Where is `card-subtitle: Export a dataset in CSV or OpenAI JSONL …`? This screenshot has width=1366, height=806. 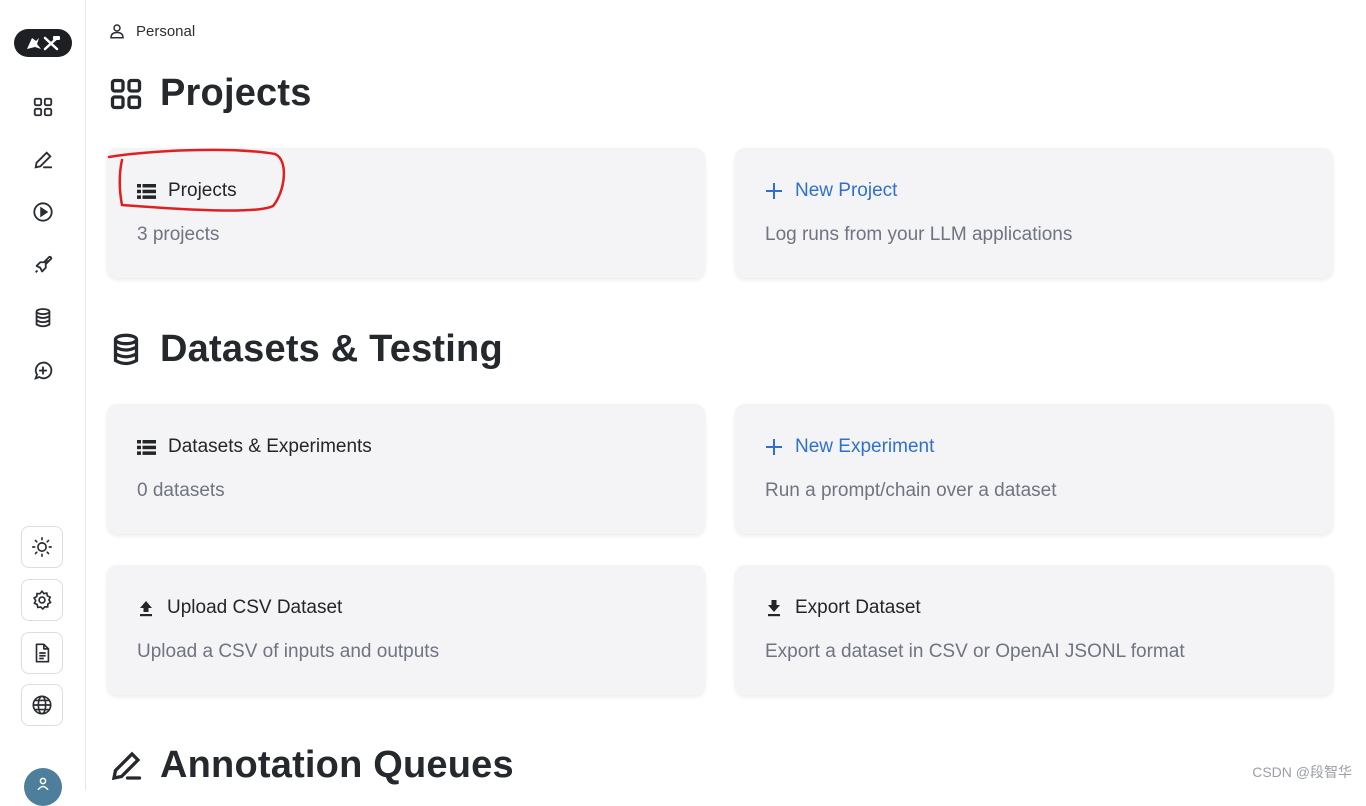 card-subtitle: Export a dataset in CSV or OpenAI JSONL … is located at coordinates (975, 651).